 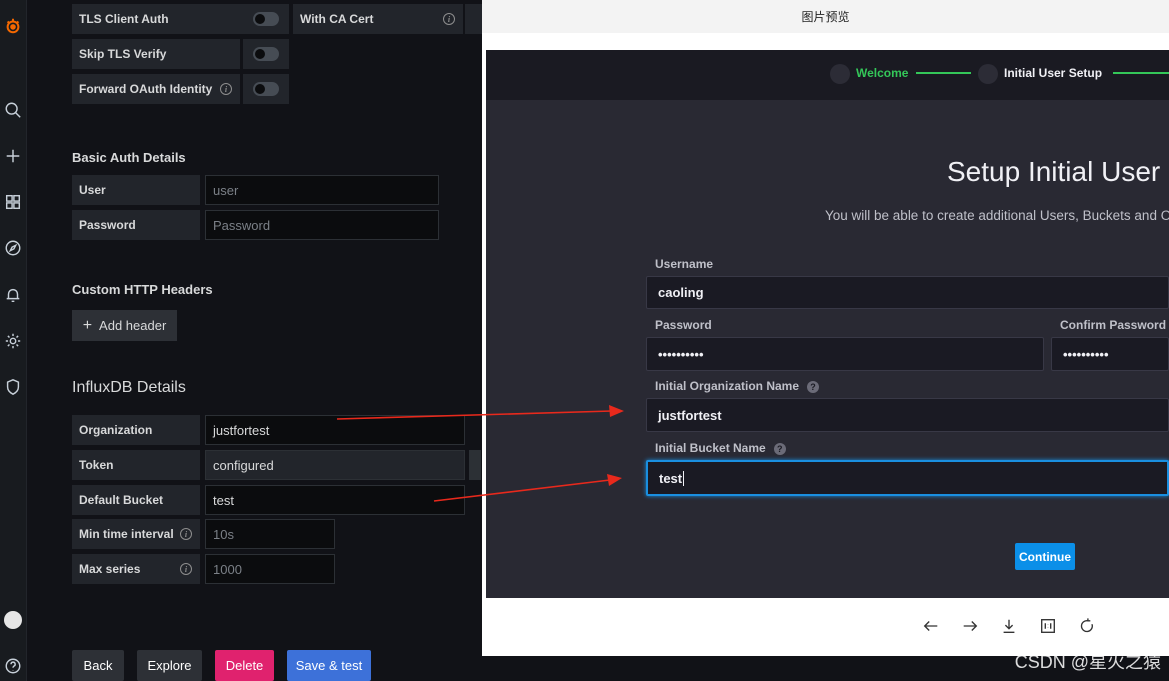 I want to click on dashboards-icon, so click(x=13, y=202).